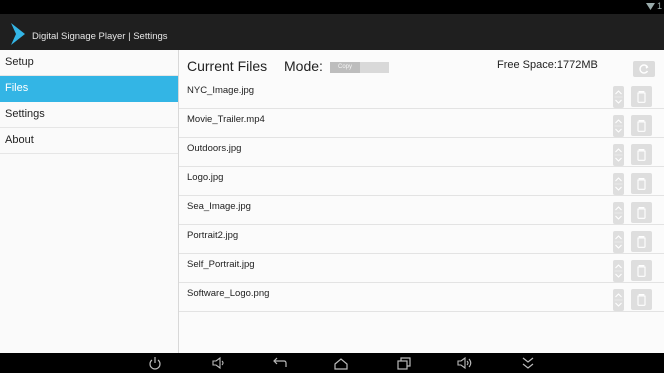  What do you see at coordinates (659, 6) in the screenshot?
I see `status-time: 1` at bounding box center [659, 6].